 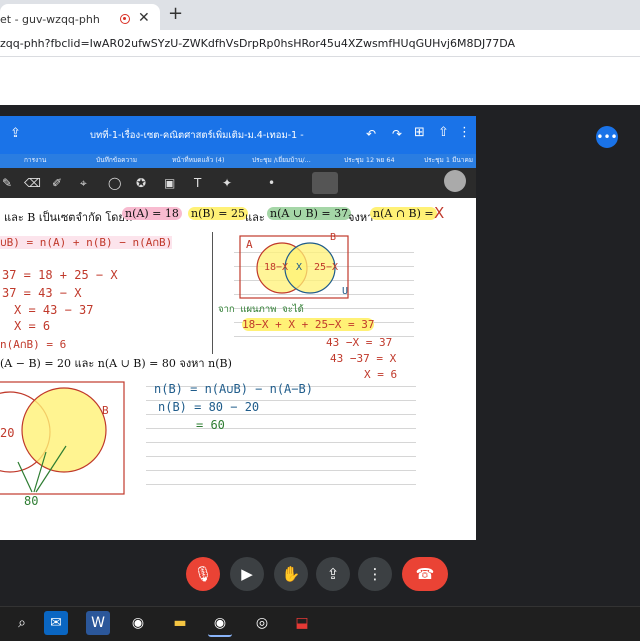 I want to click on present-icon: ⇪, so click(x=333, y=574).